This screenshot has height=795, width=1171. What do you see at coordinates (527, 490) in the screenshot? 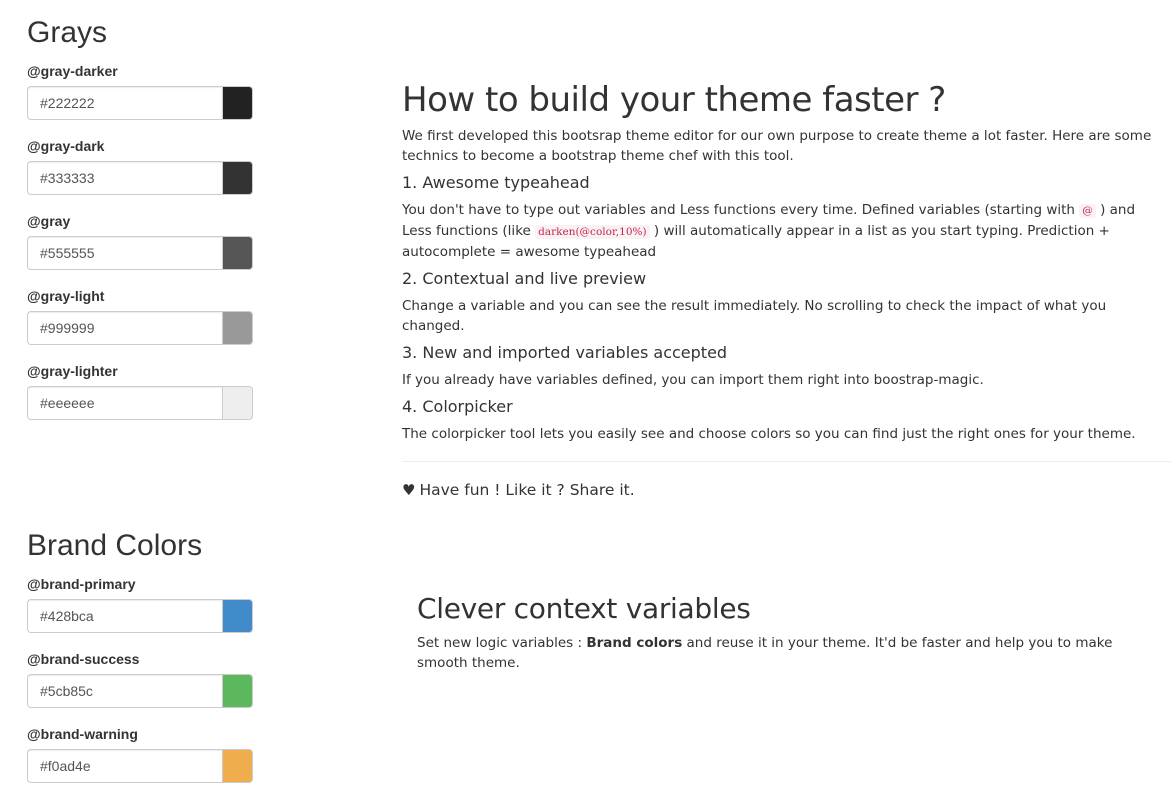
I see `have-fun-text: Have fun ! Like it ? Share it.` at bounding box center [527, 490].